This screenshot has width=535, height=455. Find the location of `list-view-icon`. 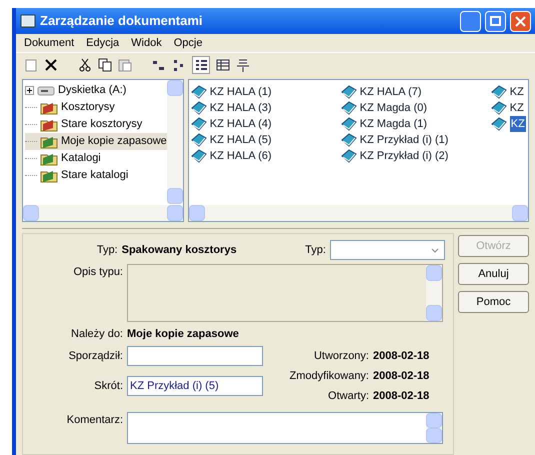

list-view-icon is located at coordinates (201, 65).